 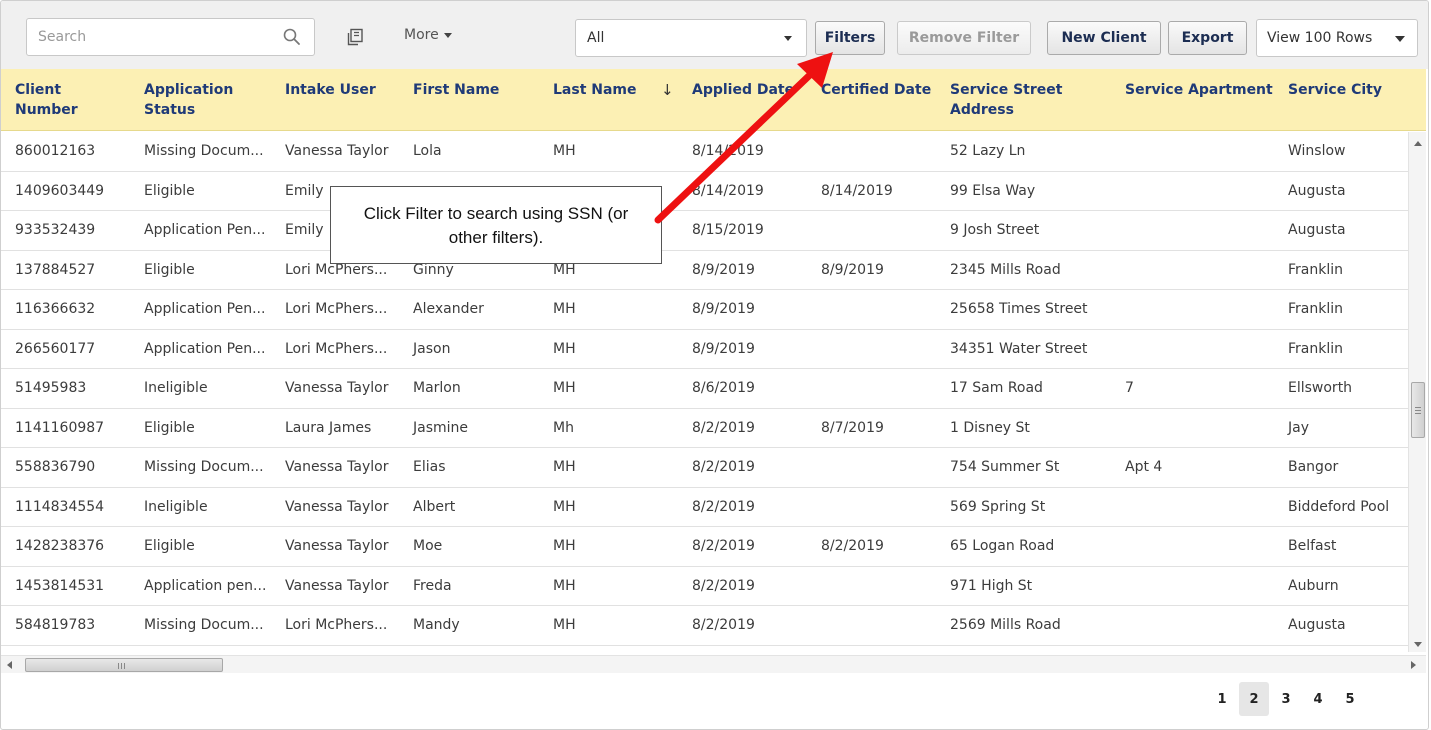 I want to click on column-header: Client Number, so click(x=46, y=100).